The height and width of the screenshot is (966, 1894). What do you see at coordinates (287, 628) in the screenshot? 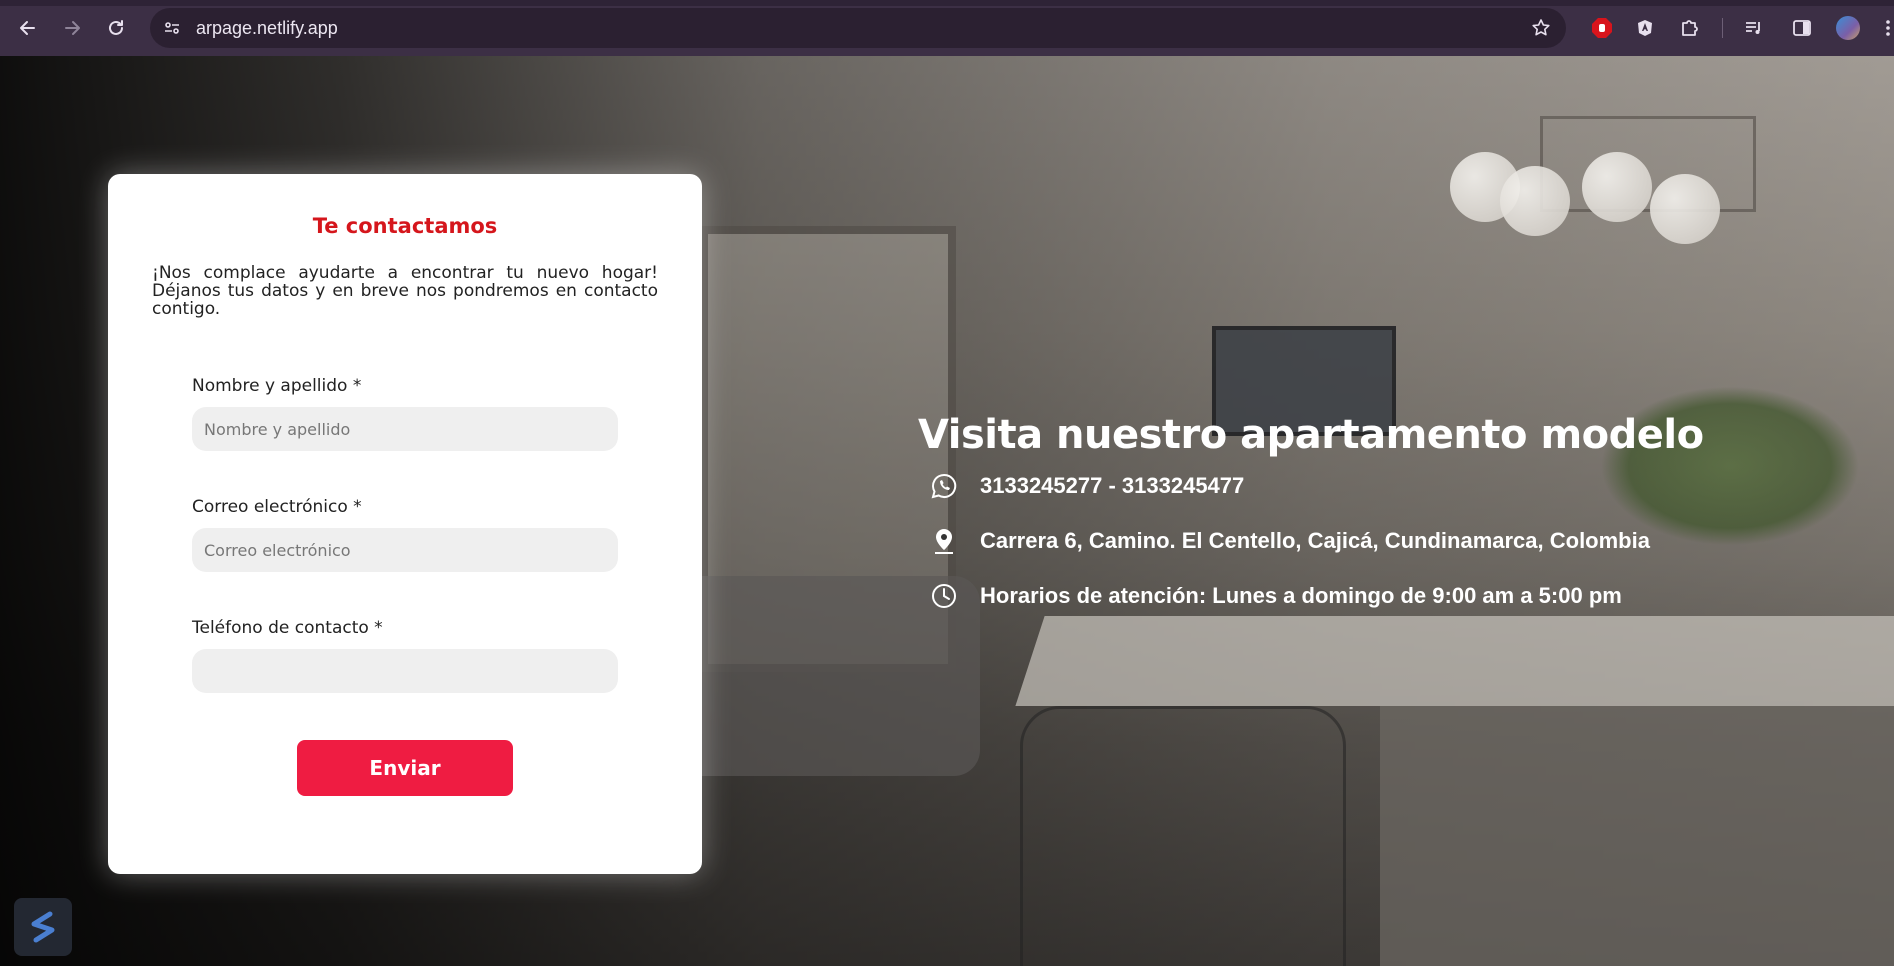
I see `phone-label: Teléfono de contacto *` at bounding box center [287, 628].